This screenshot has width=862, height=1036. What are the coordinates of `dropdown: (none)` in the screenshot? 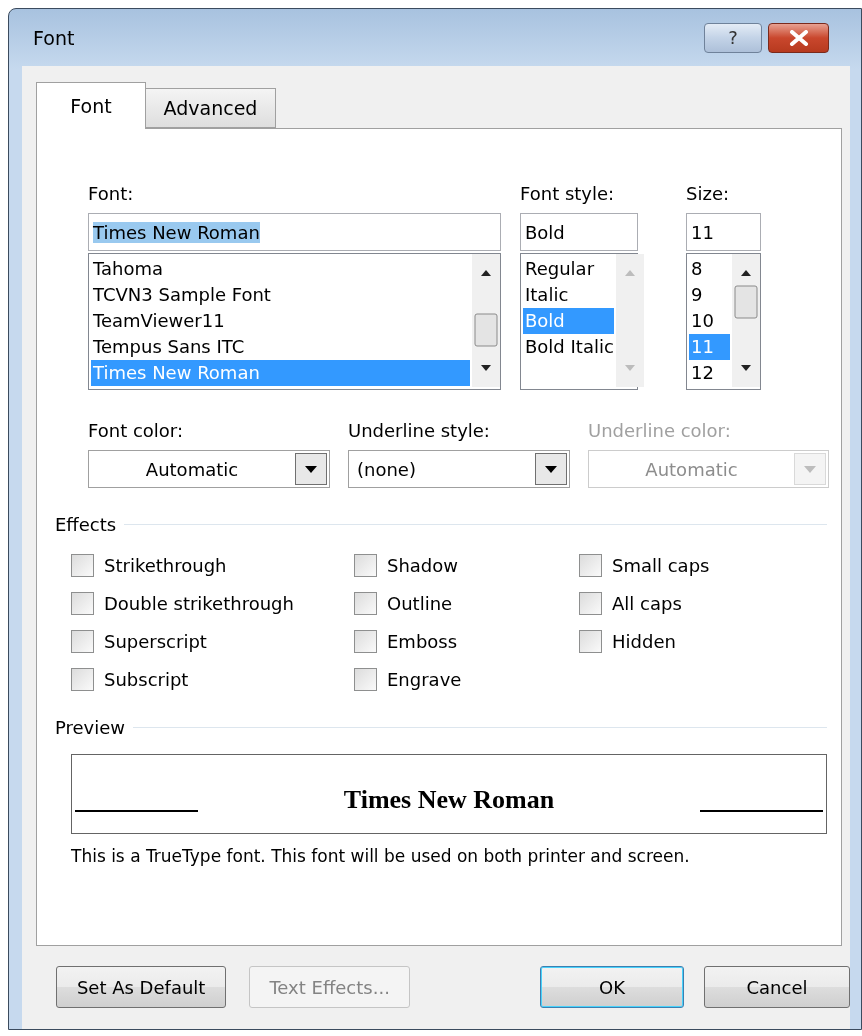 It's located at (459, 469).